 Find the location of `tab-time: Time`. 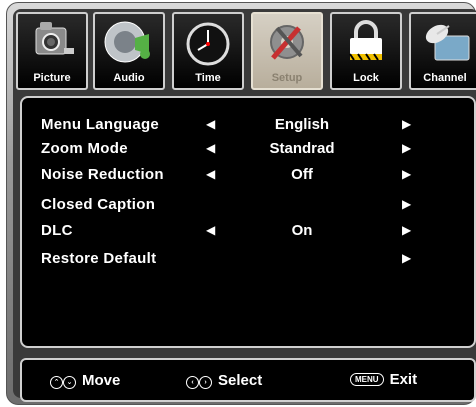

tab-time: Time is located at coordinates (208, 51).